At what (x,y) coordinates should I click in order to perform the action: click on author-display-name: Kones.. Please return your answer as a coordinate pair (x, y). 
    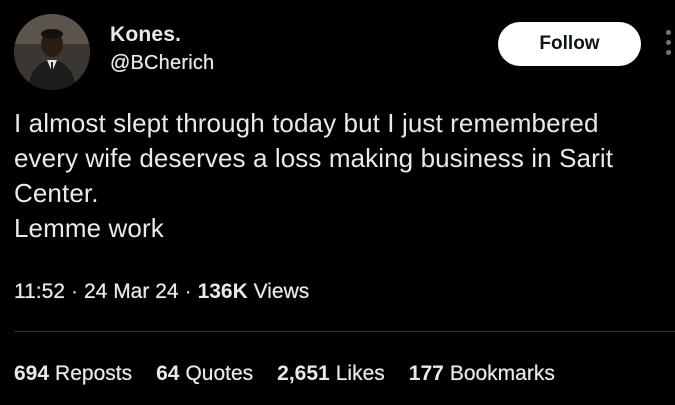
    Looking at the image, I should click on (162, 35).